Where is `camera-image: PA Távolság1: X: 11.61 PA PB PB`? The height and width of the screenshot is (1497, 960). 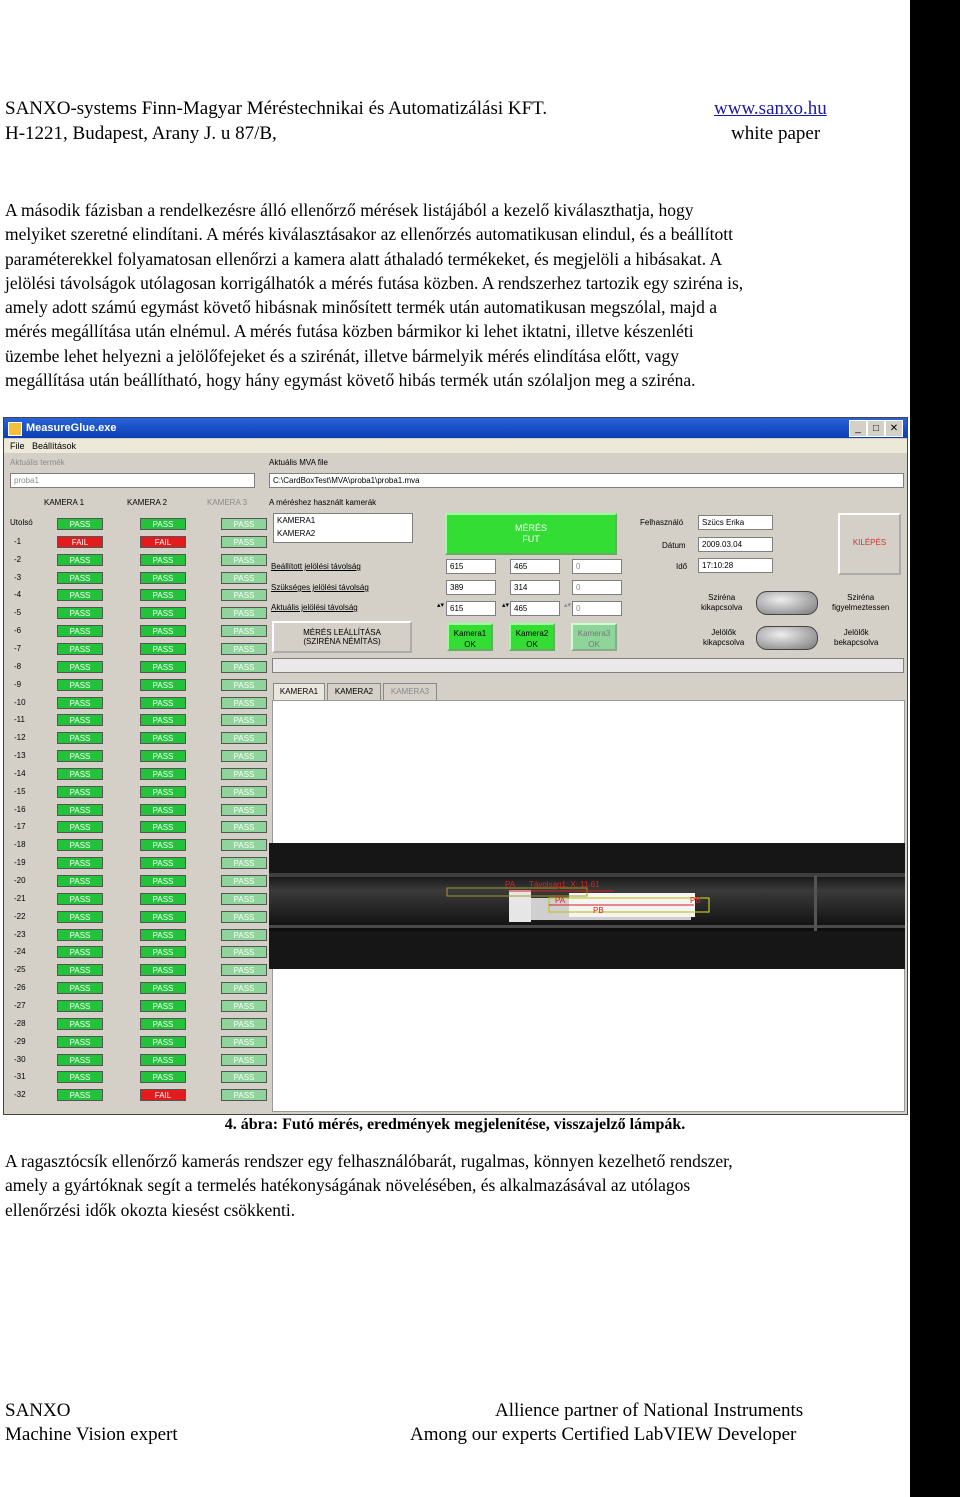 camera-image: PA Távolság1: X: 11.61 PA PB PB is located at coordinates (587, 906).